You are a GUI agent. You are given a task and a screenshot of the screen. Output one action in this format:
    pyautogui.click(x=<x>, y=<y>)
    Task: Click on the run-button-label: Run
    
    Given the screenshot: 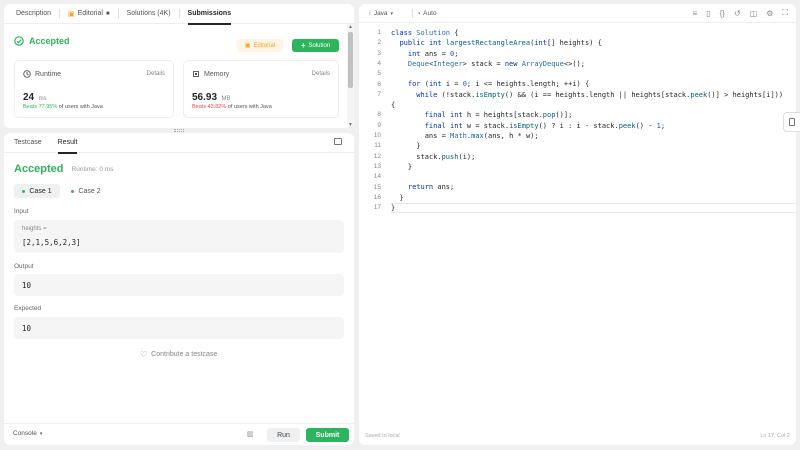 What is the action you would take?
    pyautogui.click(x=283, y=435)
    